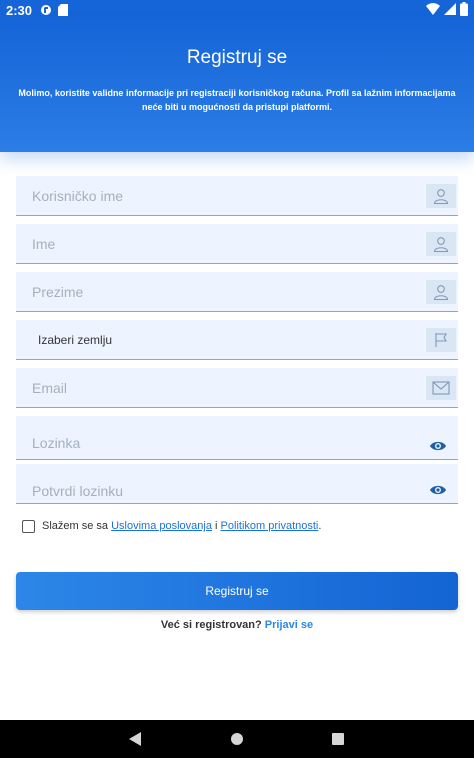 The width and height of the screenshot is (474, 758). Describe the element at coordinates (289, 625) in the screenshot. I see `login-link: Prijavi se` at that location.